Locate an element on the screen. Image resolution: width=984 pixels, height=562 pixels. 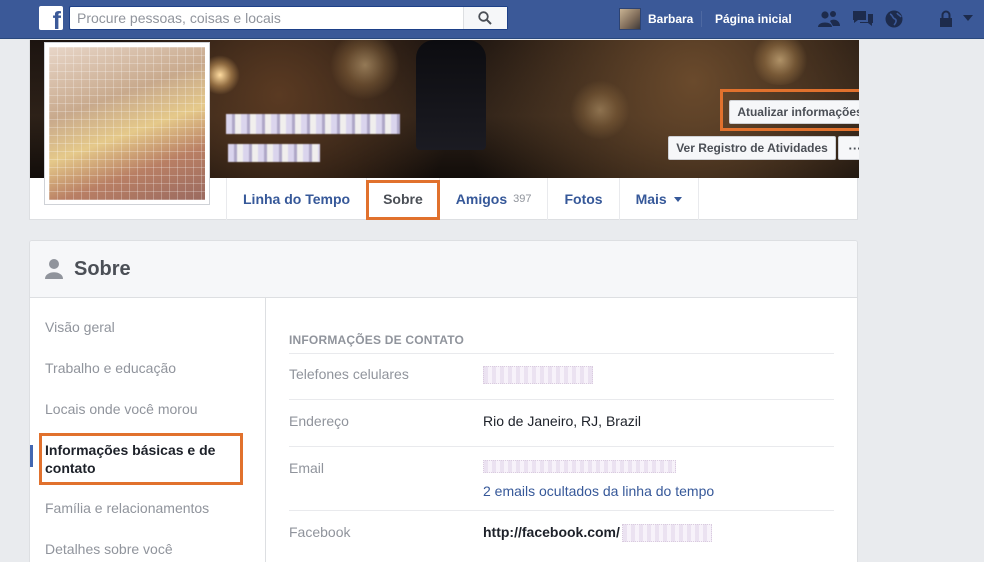
user-name: Barbara is located at coordinates (671, 19).